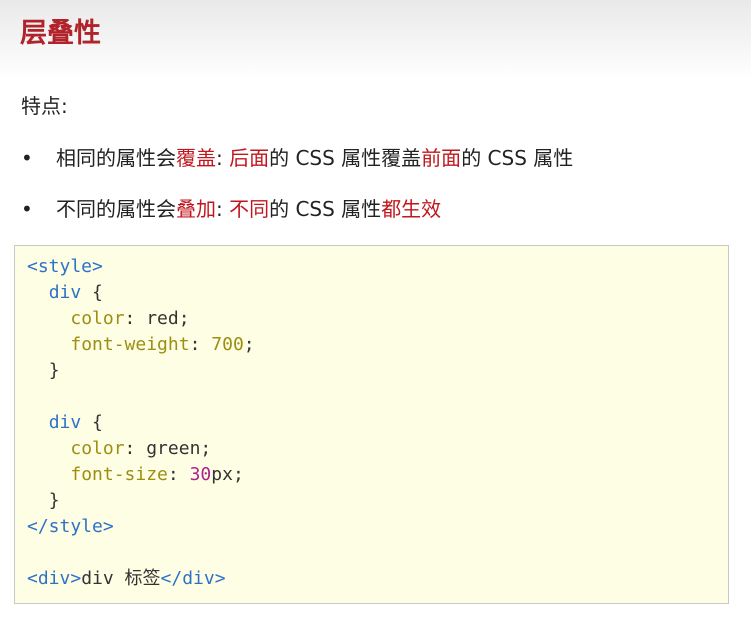 Image resolution: width=751 pixels, height=627 pixels. What do you see at coordinates (249, 209) in the screenshot?
I see `bullet-keyword: 不同` at bounding box center [249, 209].